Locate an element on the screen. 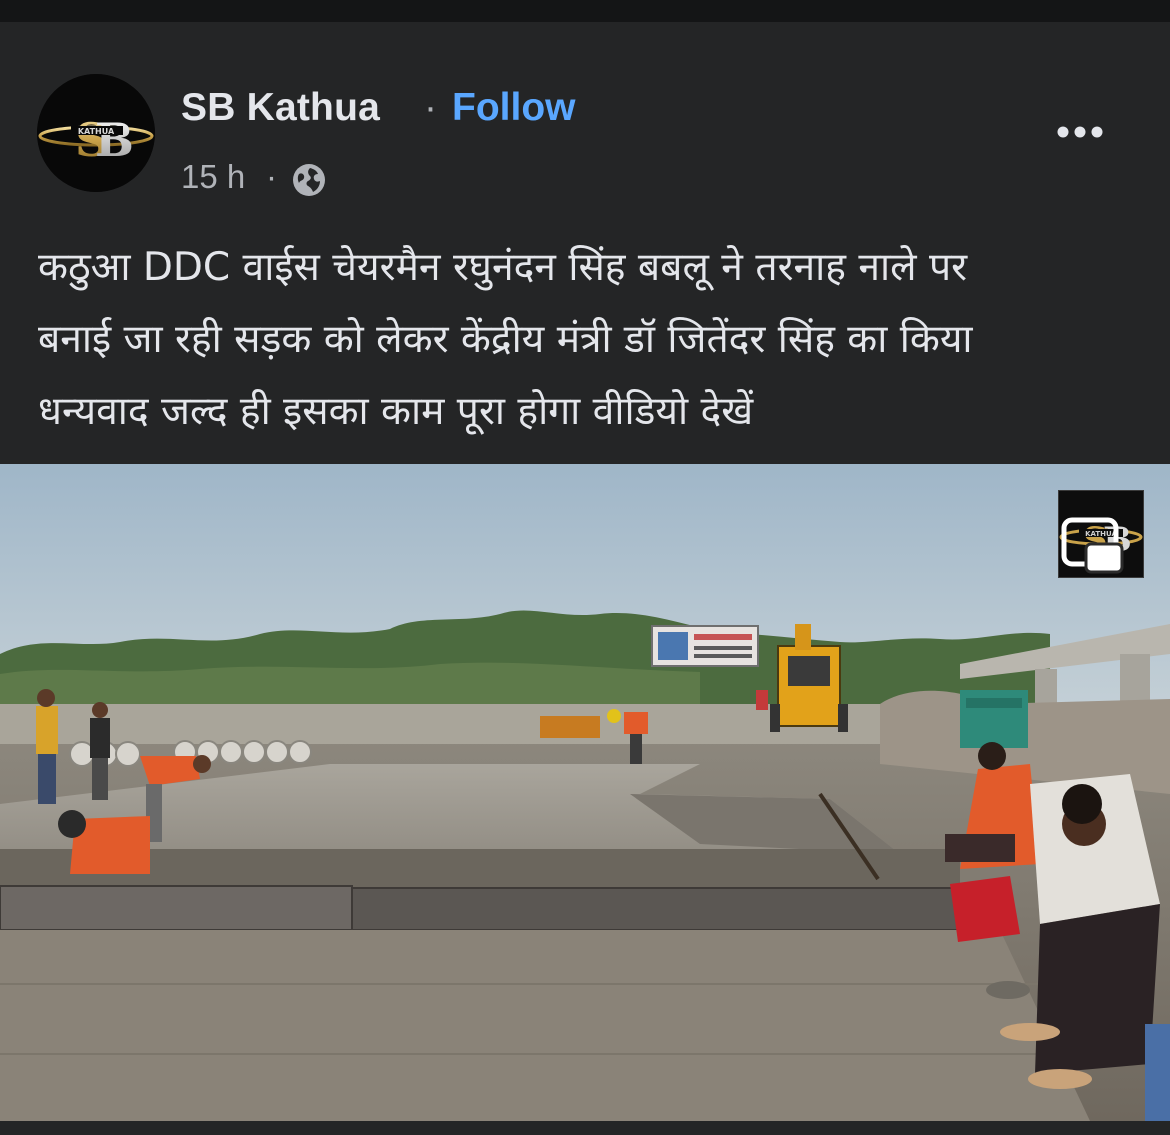 This screenshot has width=1170, height=1135. svg-text: KATHUA is located at coordinates (96, 131).